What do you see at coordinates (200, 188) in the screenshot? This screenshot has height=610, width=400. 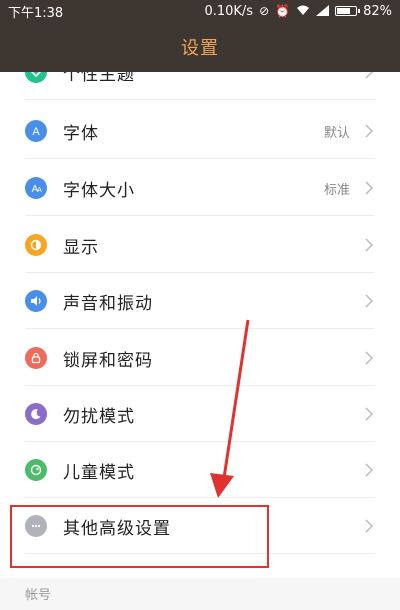 I see `settings-item-font-size: AA 字体大小 标准` at bounding box center [200, 188].